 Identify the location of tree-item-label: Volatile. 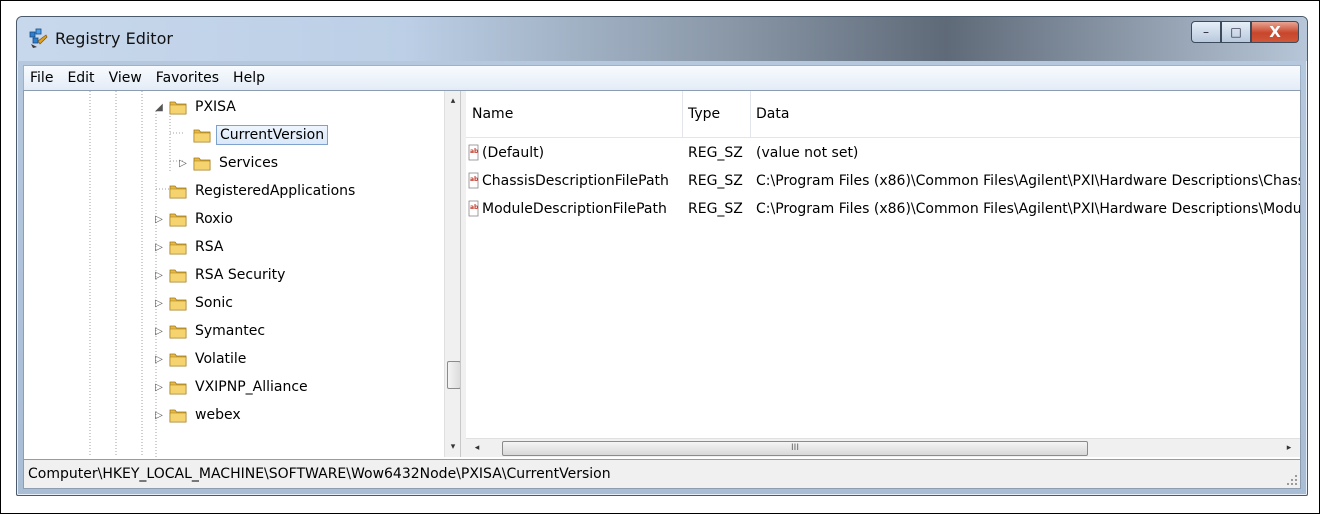
(221, 359).